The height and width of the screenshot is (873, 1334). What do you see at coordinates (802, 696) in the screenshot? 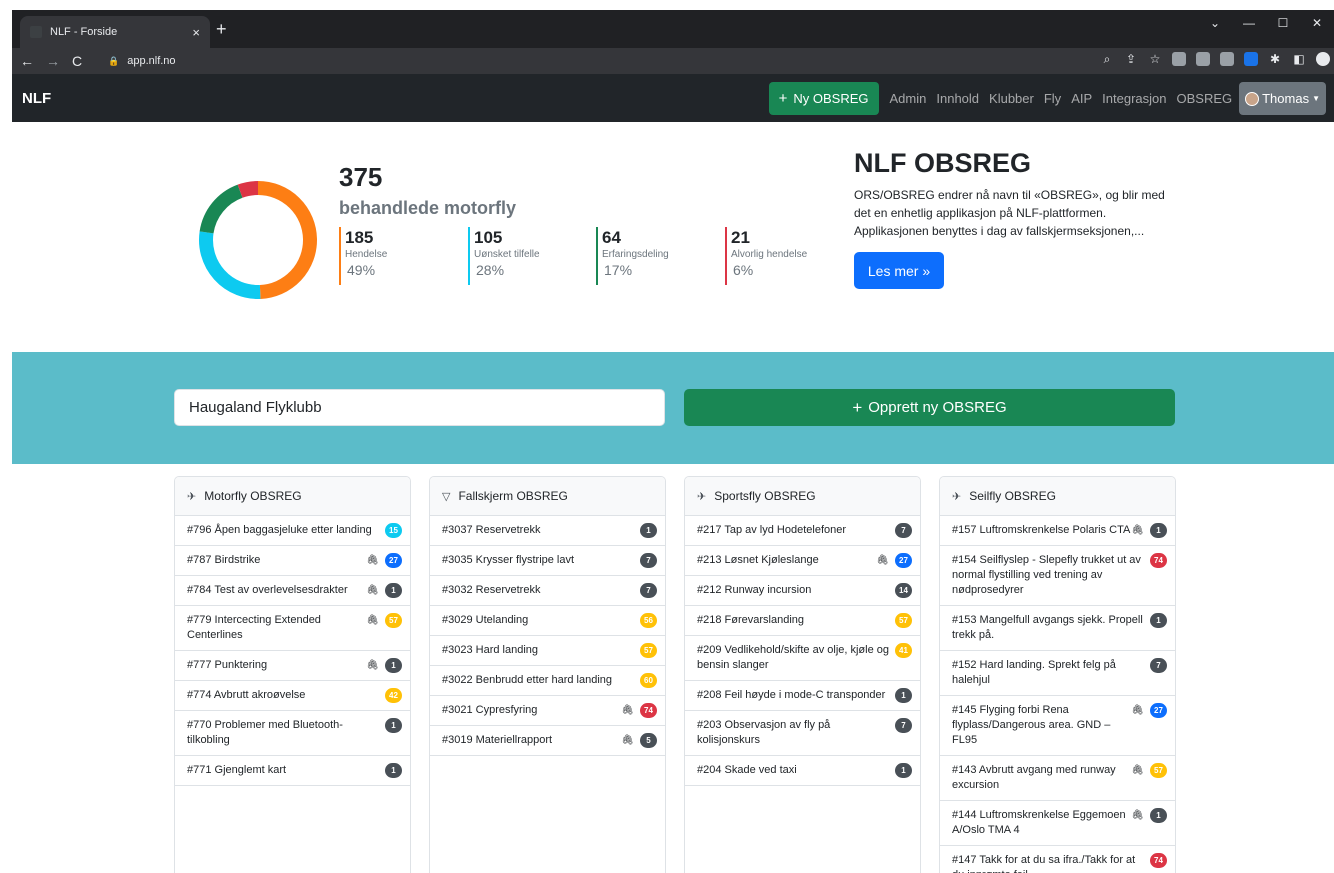
I see `list-item: #208 Feil høyde i mode-C transponder 1` at bounding box center [802, 696].